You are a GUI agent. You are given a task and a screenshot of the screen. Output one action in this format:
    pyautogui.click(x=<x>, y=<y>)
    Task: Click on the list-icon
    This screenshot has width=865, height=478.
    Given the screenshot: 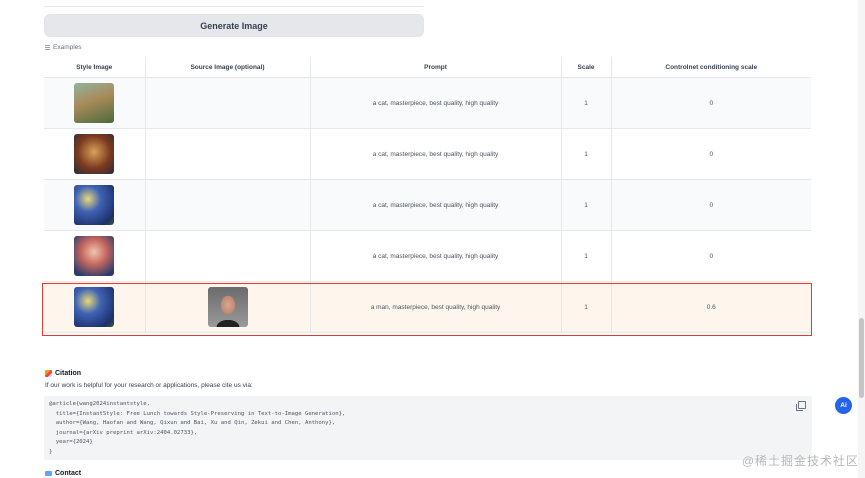 What is the action you would take?
    pyautogui.click(x=47, y=47)
    